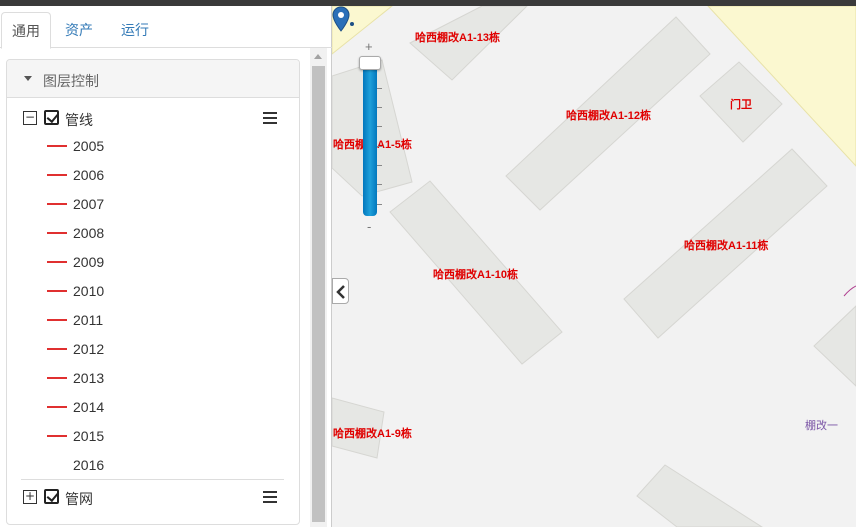 This screenshot has width=856, height=527. Describe the element at coordinates (71, 81) in the screenshot. I see `panel-title: 图层控制` at that location.